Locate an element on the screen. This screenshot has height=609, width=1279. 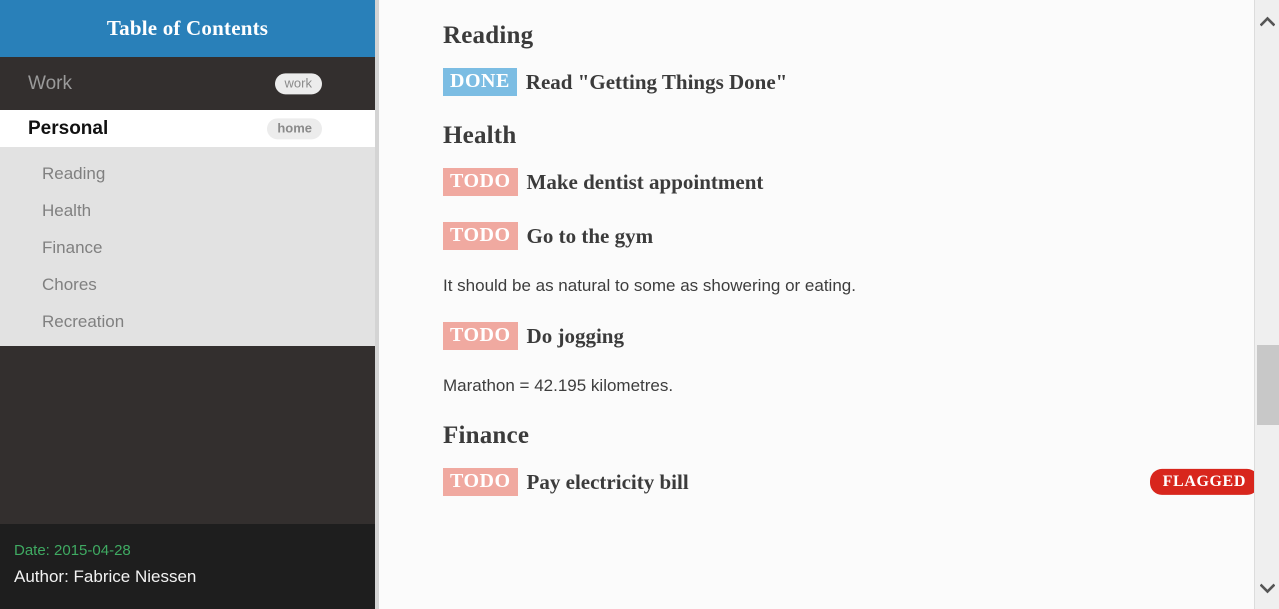
todo-item-title: Make dentist appointment is located at coordinates (645, 181).